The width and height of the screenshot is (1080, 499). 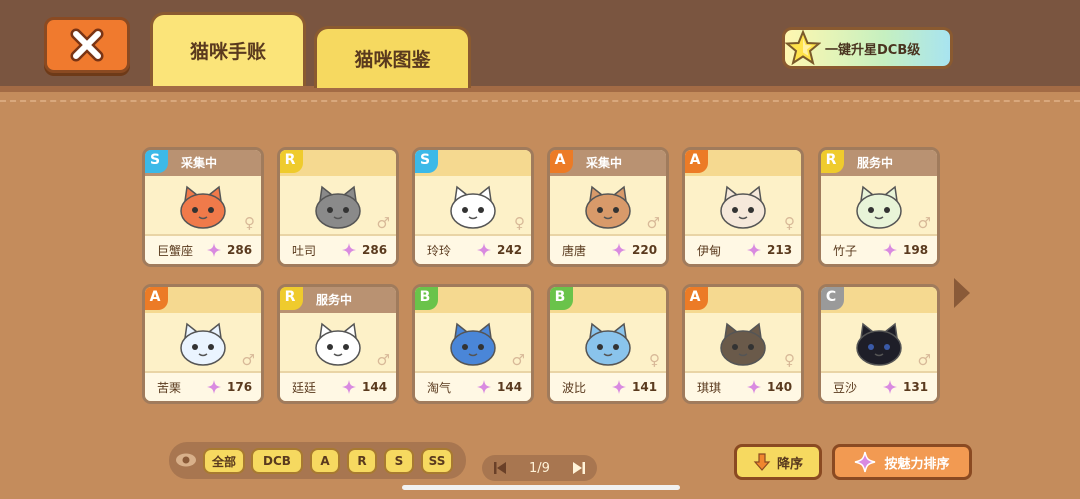 What do you see at coordinates (439, 387) in the screenshot?
I see `cat-name: 淘气` at bounding box center [439, 387].